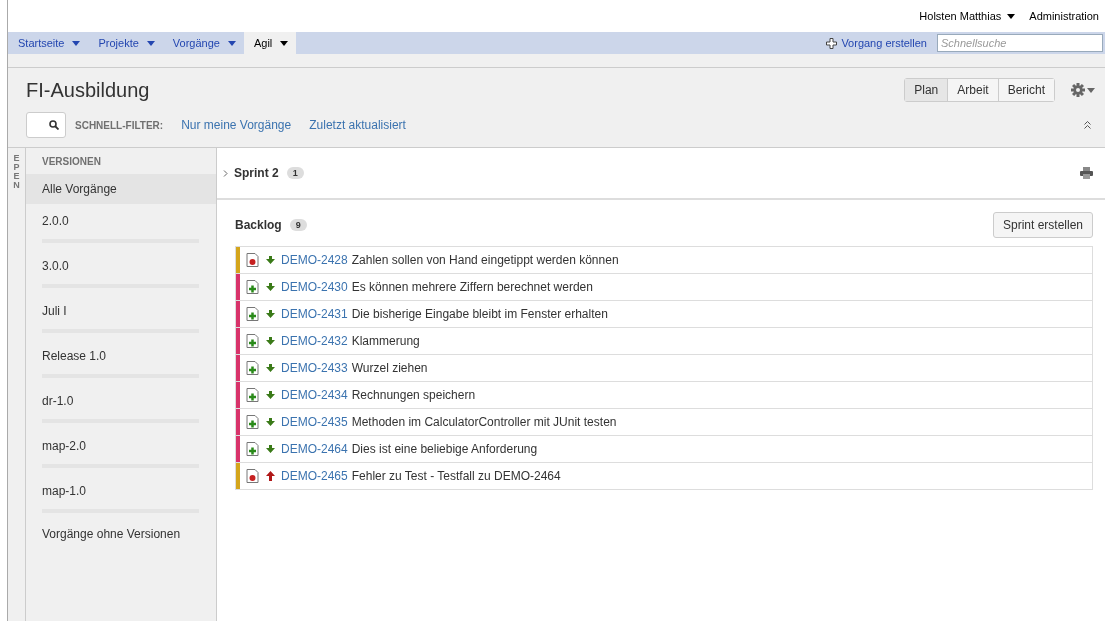 The width and height of the screenshot is (1105, 621). What do you see at coordinates (314, 476) in the screenshot?
I see `issue-key-link: DEMO-2465` at bounding box center [314, 476].